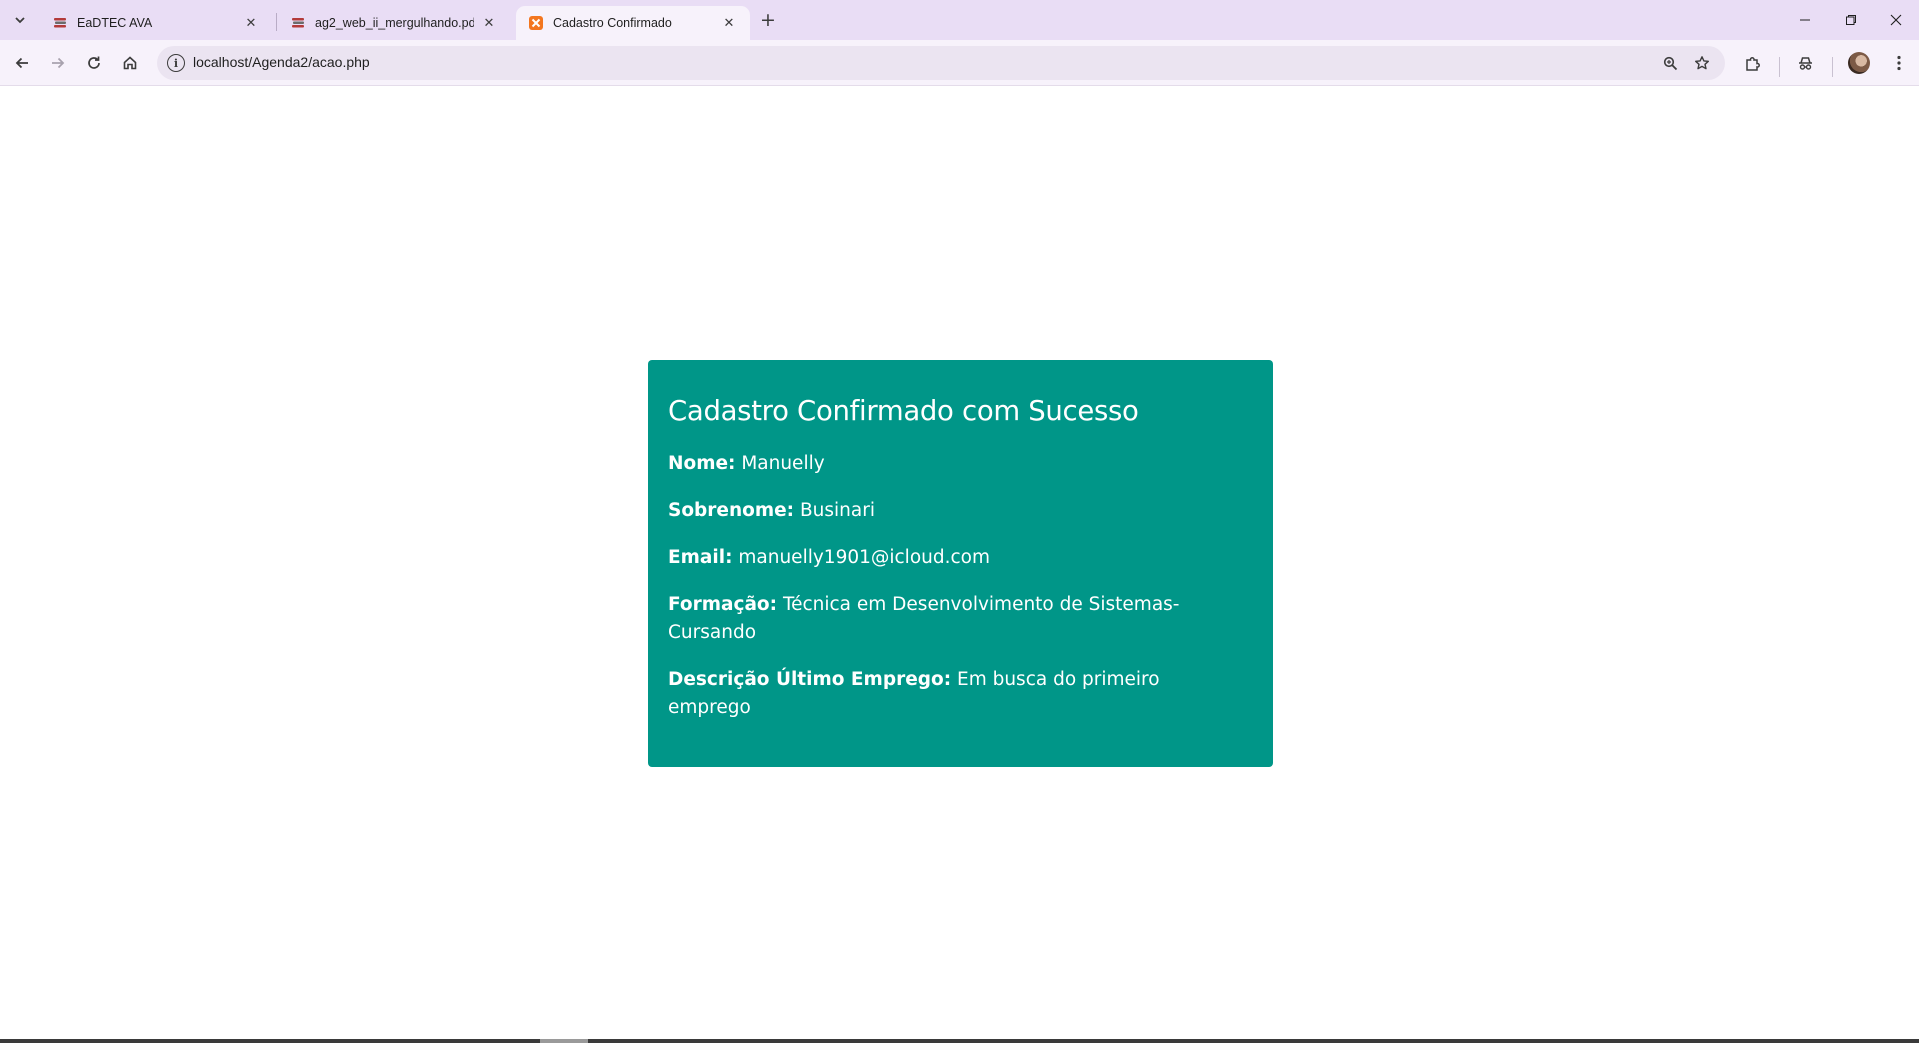 The width and height of the screenshot is (1919, 1043). Describe the element at coordinates (810, 679) in the screenshot. I see `field-label: Descrição Último Emprego:` at that location.